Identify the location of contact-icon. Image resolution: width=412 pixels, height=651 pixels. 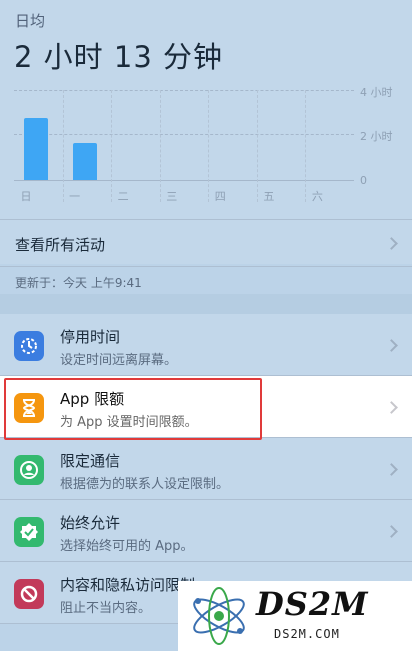
(29, 470).